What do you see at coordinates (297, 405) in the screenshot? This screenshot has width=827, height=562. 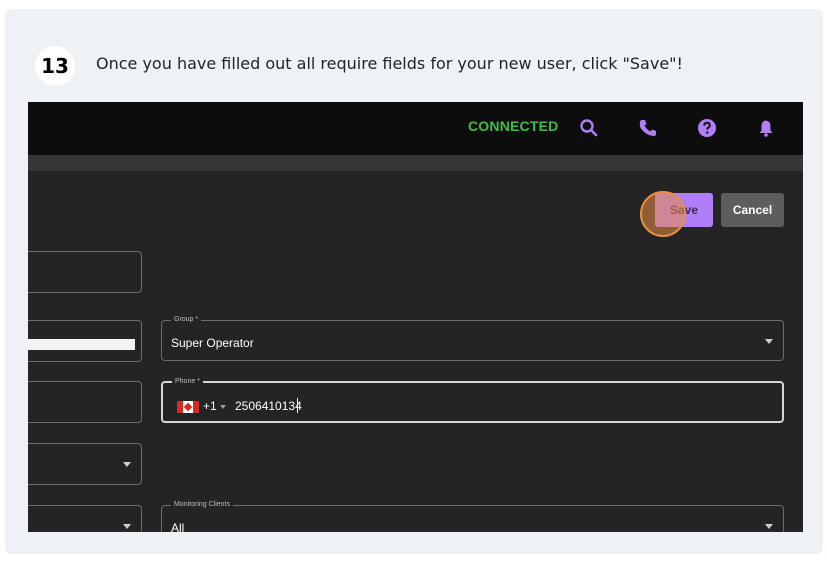 I see `text-cursor` at bounding box center [297, 405].